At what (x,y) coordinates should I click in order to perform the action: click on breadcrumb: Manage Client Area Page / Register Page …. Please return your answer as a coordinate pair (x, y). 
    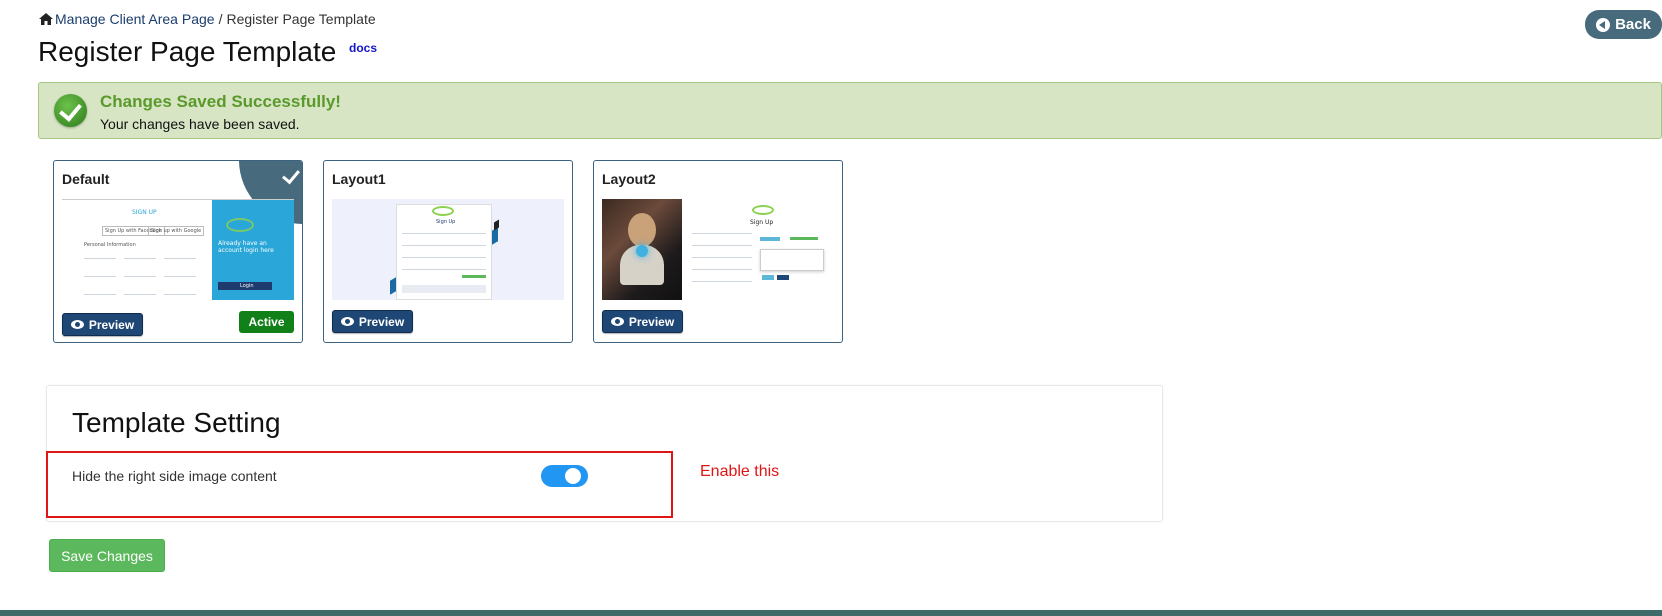
    Looking at the image, I should click on (207, 19).